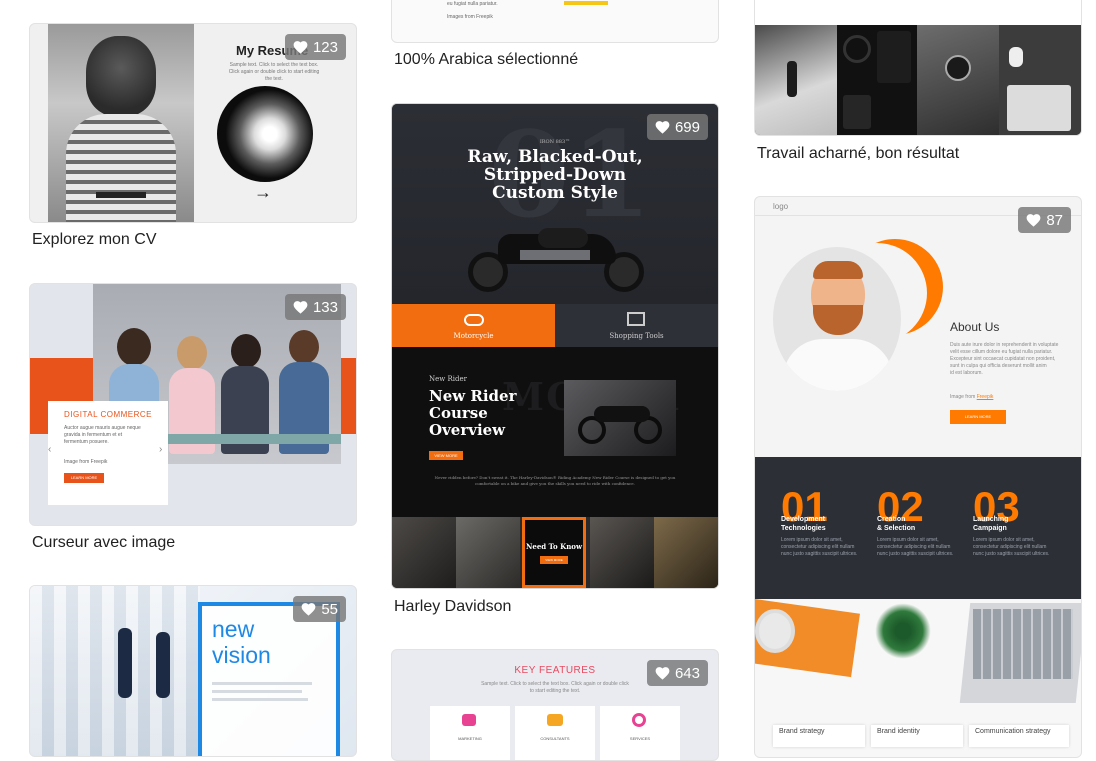  What do you see at coordinates (474, 320) in the screenshot?
I see `motorcycle-icon` at bounding box center [474, 320].